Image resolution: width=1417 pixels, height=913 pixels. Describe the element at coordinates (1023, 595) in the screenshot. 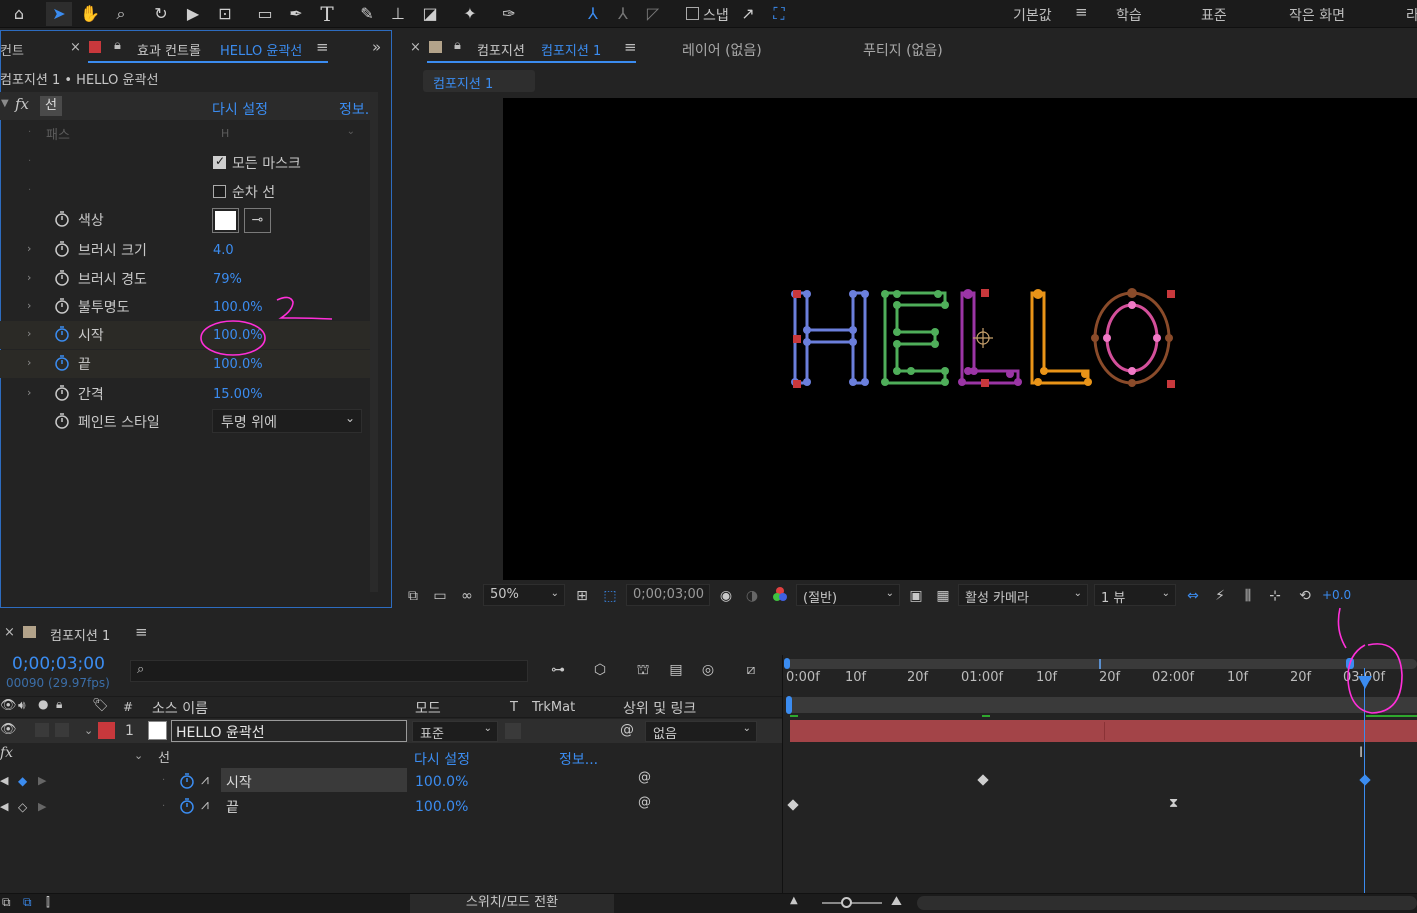

I see `camera-dropdown: 활성 카메라 ⌄` at that location.